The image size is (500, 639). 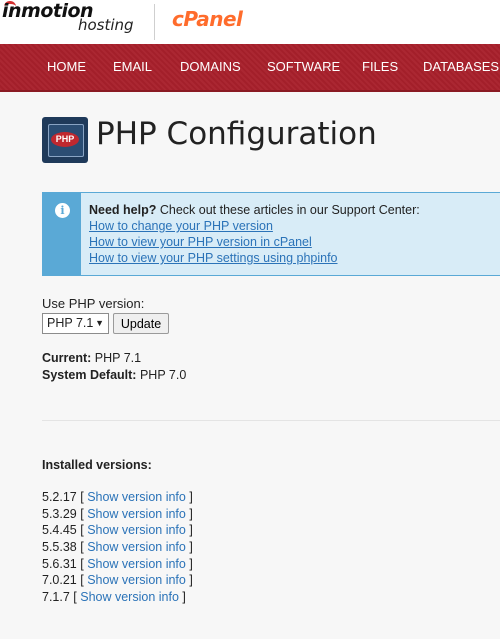 I want to click on version-row: 5.4.45 [ Show version info ], so click(x=117, y=530).